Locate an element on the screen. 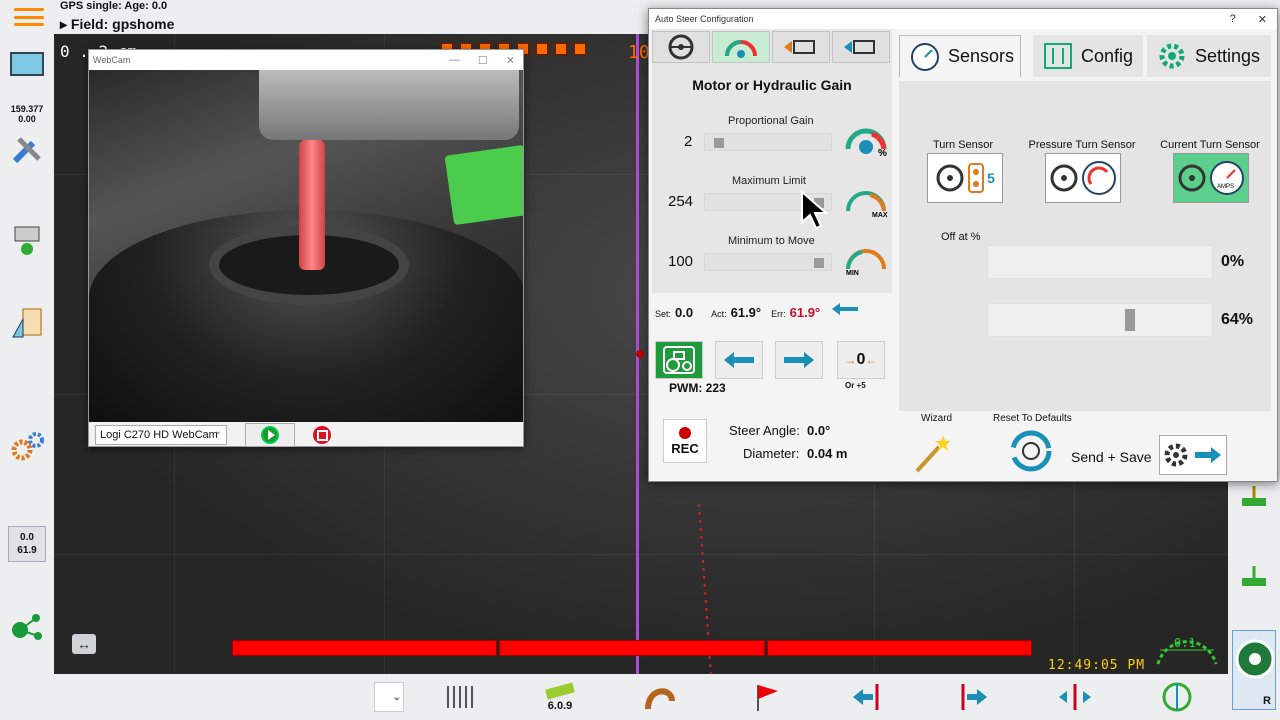 The image size is (1280, 720). flag-icon is located at coordinates (766, 697).